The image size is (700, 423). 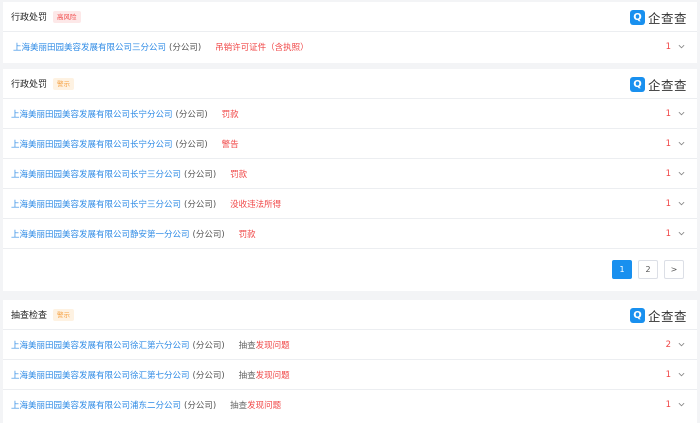 What do you see at coordinates (648, 269) in the screenshot?
I see `page-button-2: 2` at bounding box center [648, 269].